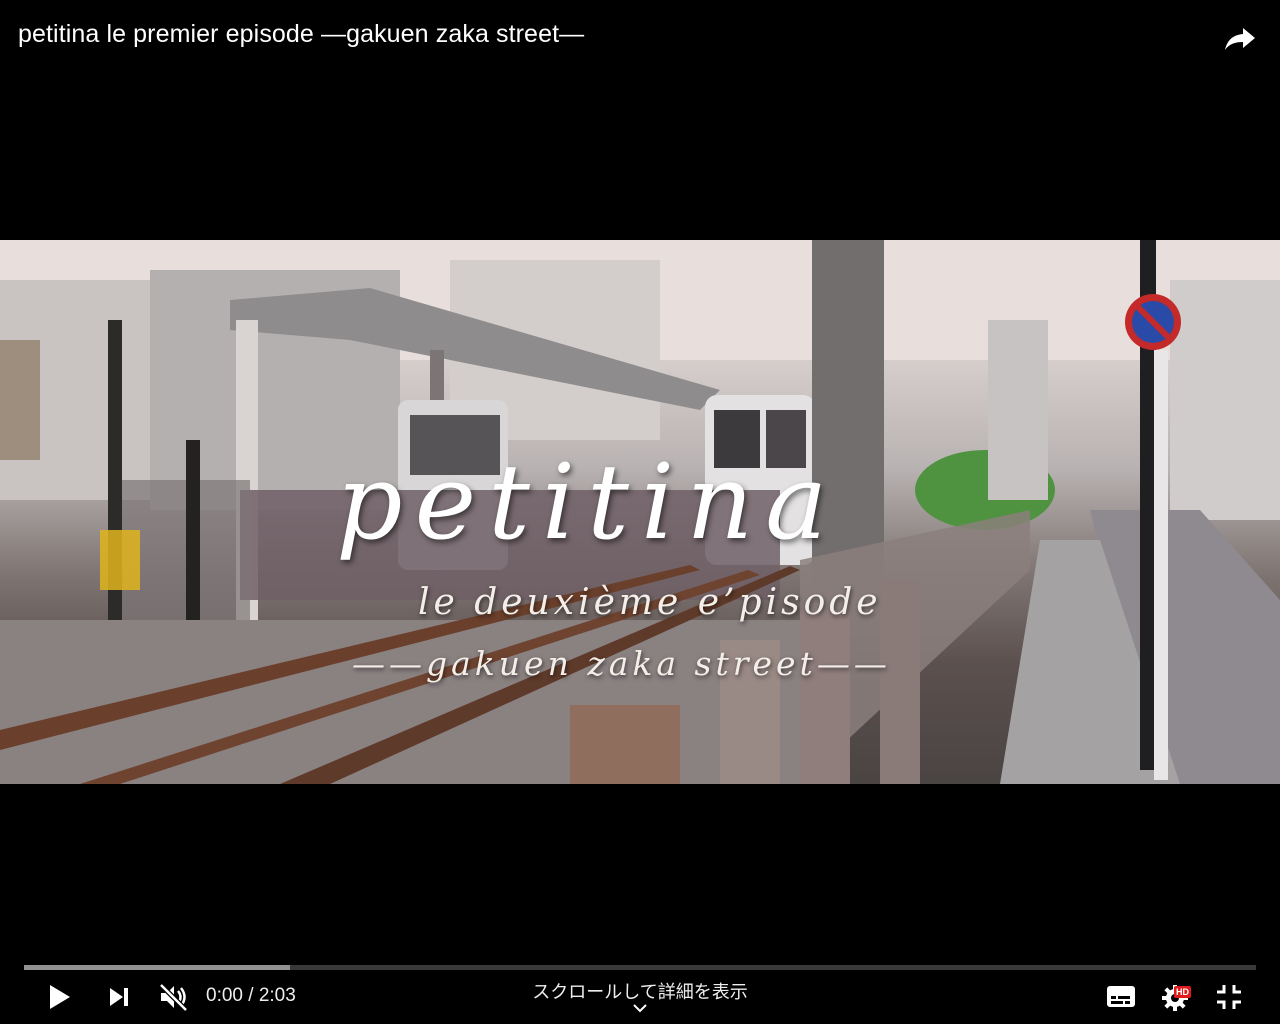  What do you see at coordinates (588, 502) in the screenshot?
I see `overlay-title: petitina` at bounding box center [588, 502].